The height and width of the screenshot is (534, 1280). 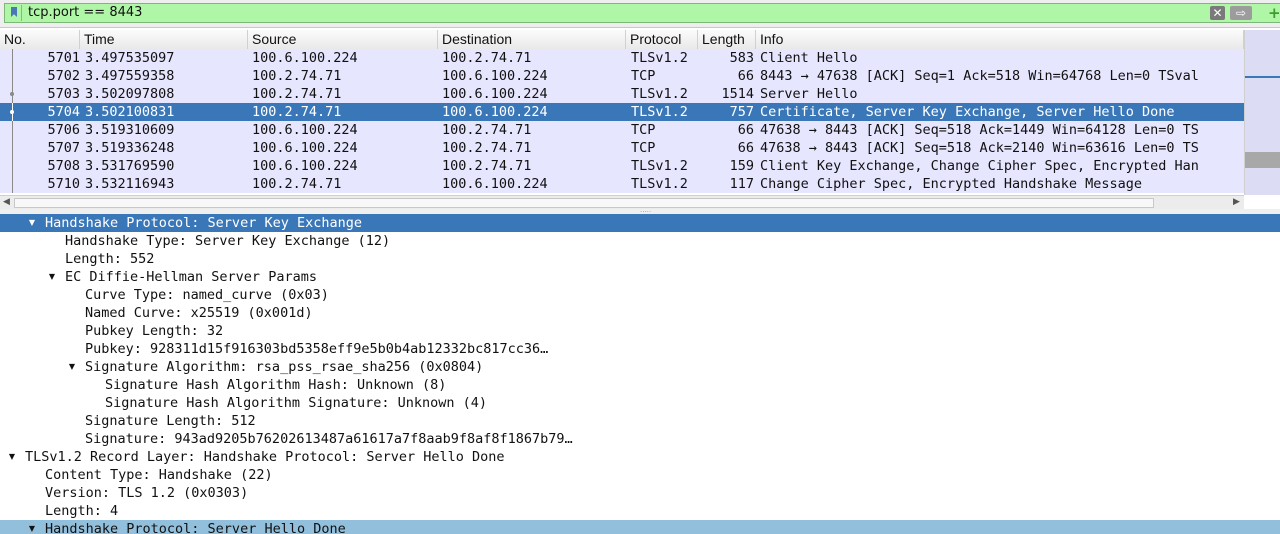 I want to click on detail-tree-row: Curve Type: named_curve (0x03), so click(x=640, y=295).